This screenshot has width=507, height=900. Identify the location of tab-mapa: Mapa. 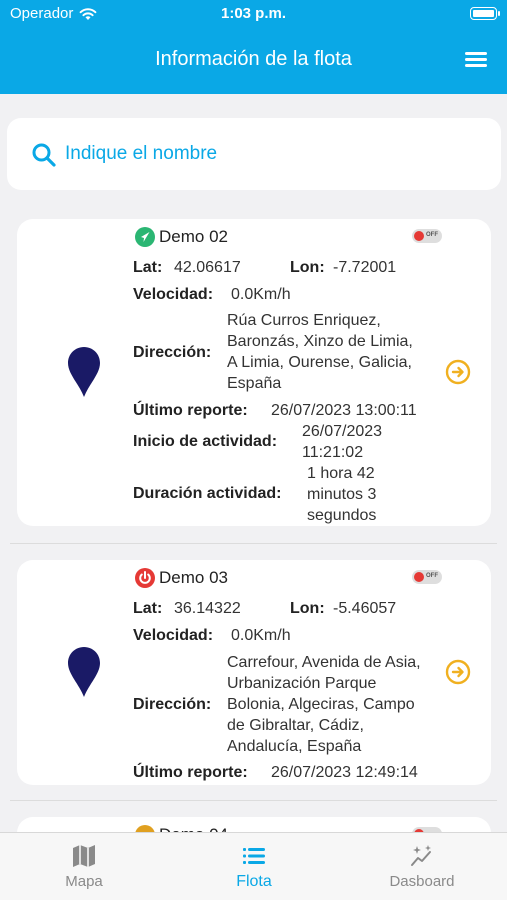
(84, 866).